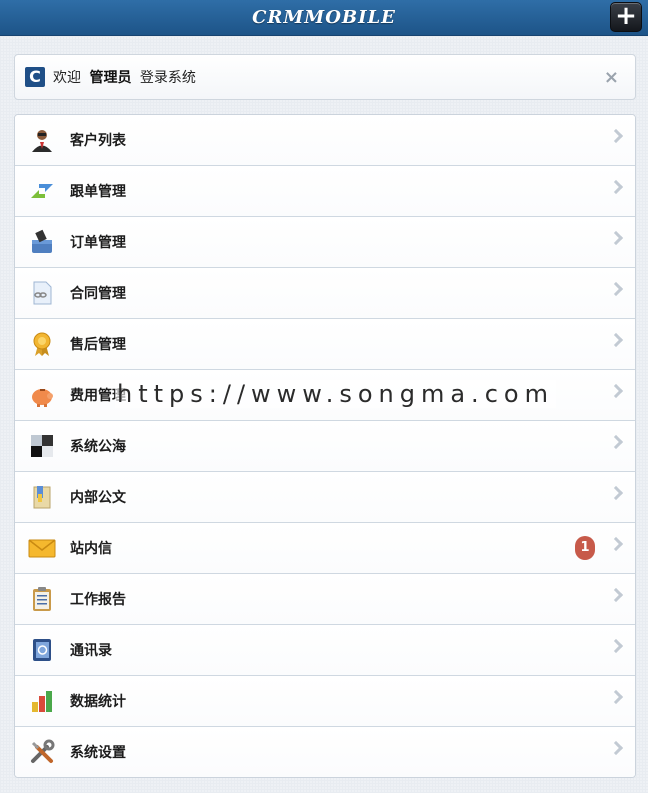  Describe the element at coordinates (91, 549) in the screenshot. I see `menu-label: 站内信` at that location.